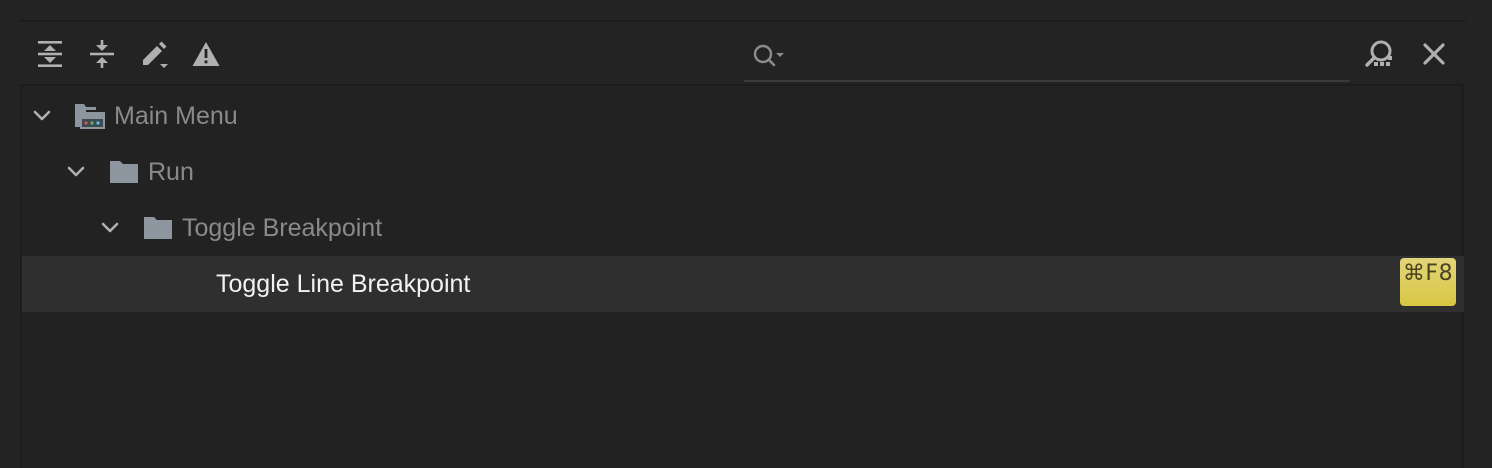  What do you see at coordinates (743, 116) in the screenshot?
I see `tree-row-main-menu: Main Menu` at bounding box center [743, 116].